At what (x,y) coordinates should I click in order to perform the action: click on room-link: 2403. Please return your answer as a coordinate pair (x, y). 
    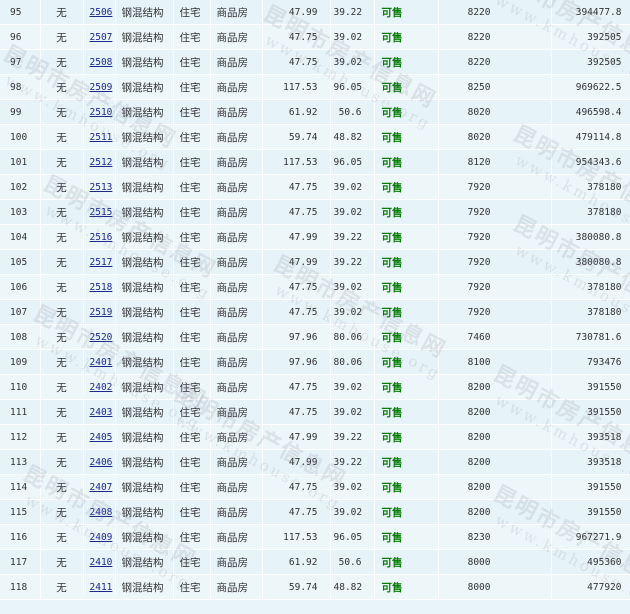
    Looking at the image, I should click on (101, 412).